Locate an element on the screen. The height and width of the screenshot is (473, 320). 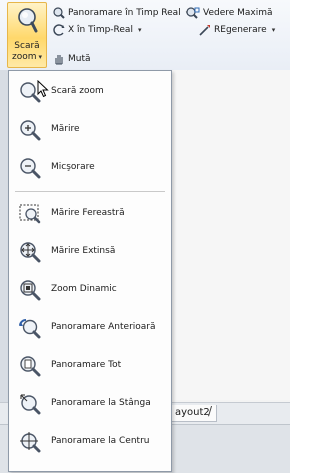
pan-realtime-button: Panoramare în Timp Real ▾ is located at coordinates (121, 13).